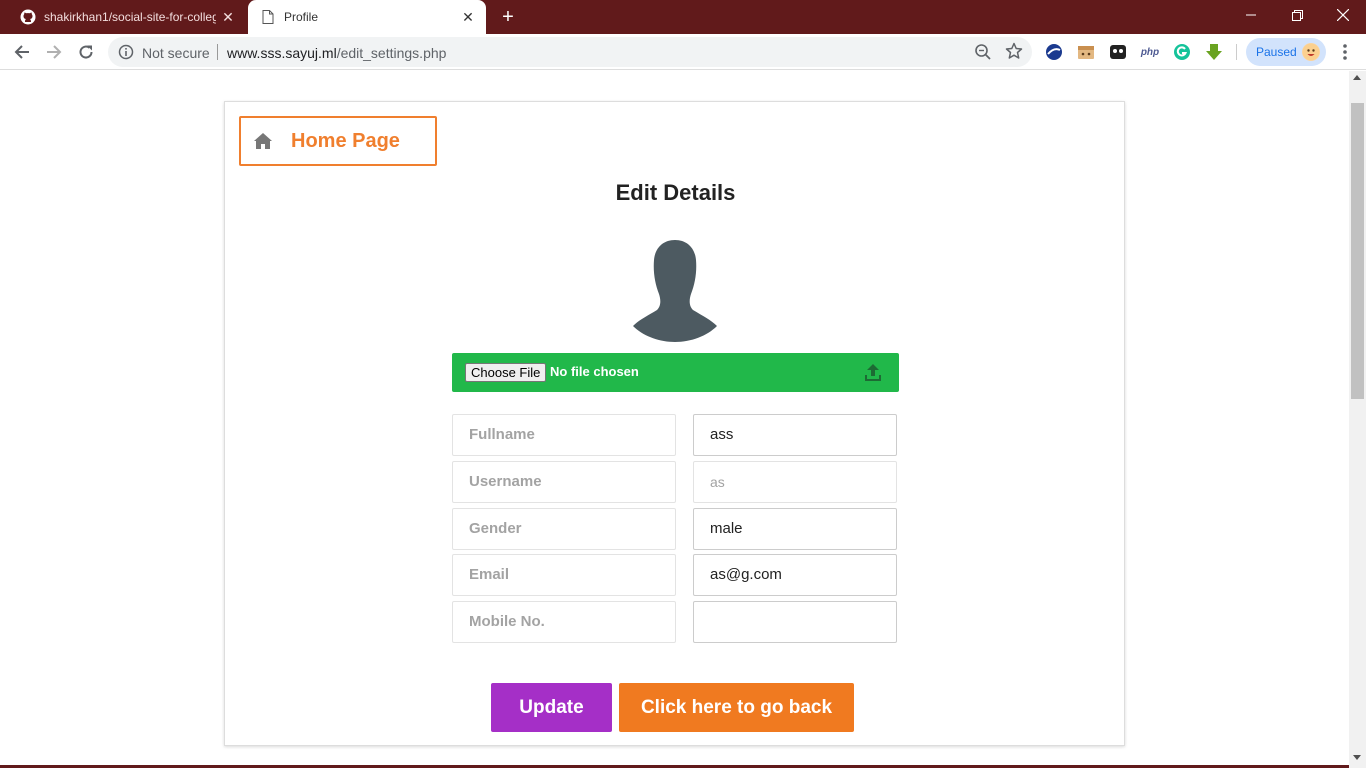 Image resolution: width=1366 pixels, height=768 pixels. Describe the element at coordinates (795, 575) in the screenshot. I see `email-input: as@g.com` at that location.